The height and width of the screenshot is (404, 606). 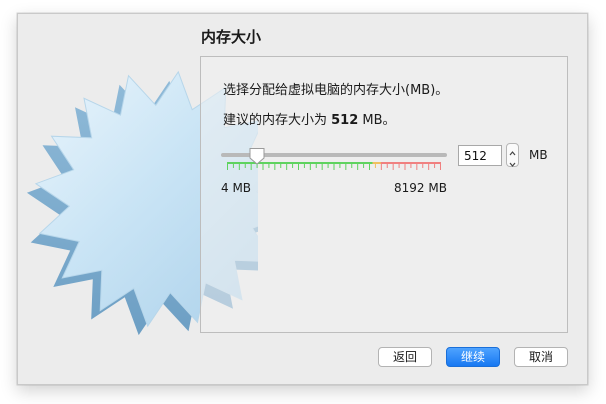 I want to click on recommended-memory-text: 建议的内存大小为 512 MB。, so click(x=309, y=118).